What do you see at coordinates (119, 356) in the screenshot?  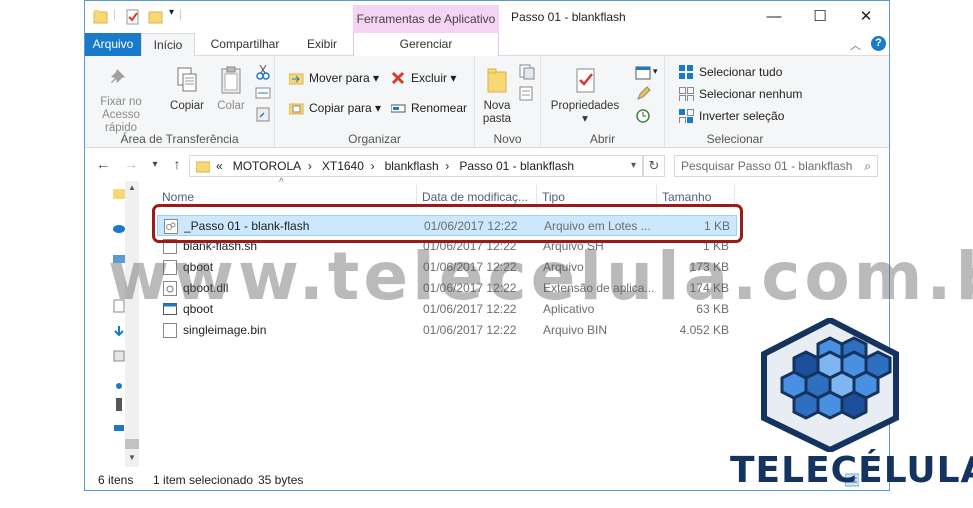 I see `pictures-icon` at bounding box center [119, 356].